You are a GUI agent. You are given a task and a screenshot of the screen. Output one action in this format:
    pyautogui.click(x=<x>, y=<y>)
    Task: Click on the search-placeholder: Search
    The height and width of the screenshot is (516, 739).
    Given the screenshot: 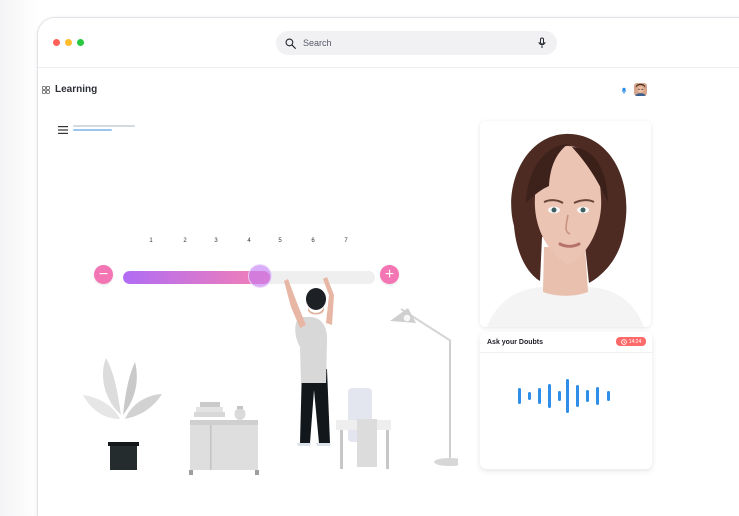 What is the action you would take?
    pyautogui.click(x=317, y=43)
    